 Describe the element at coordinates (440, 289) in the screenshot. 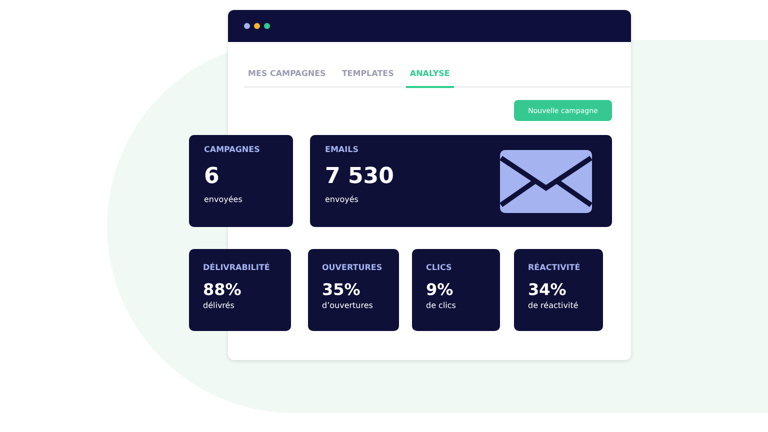

I see `card-value: 9%` at that location.